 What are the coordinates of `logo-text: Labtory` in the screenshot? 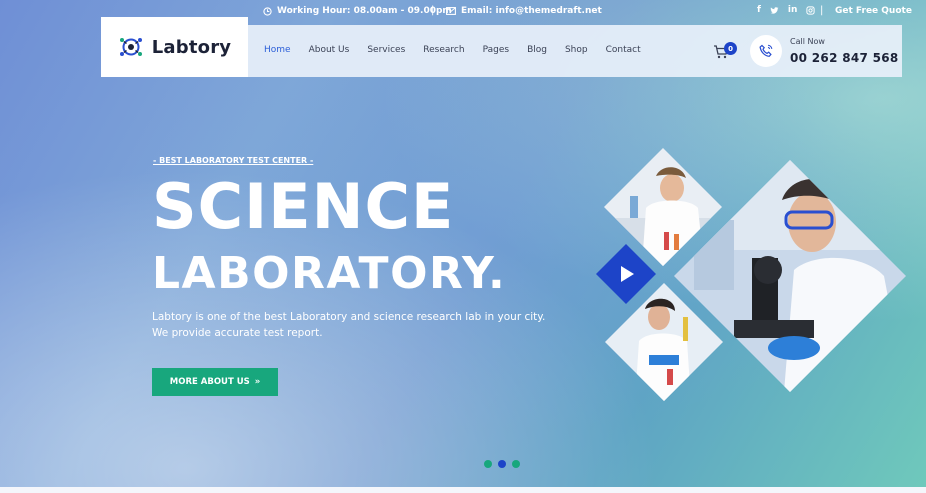 It's located at (191, 47).